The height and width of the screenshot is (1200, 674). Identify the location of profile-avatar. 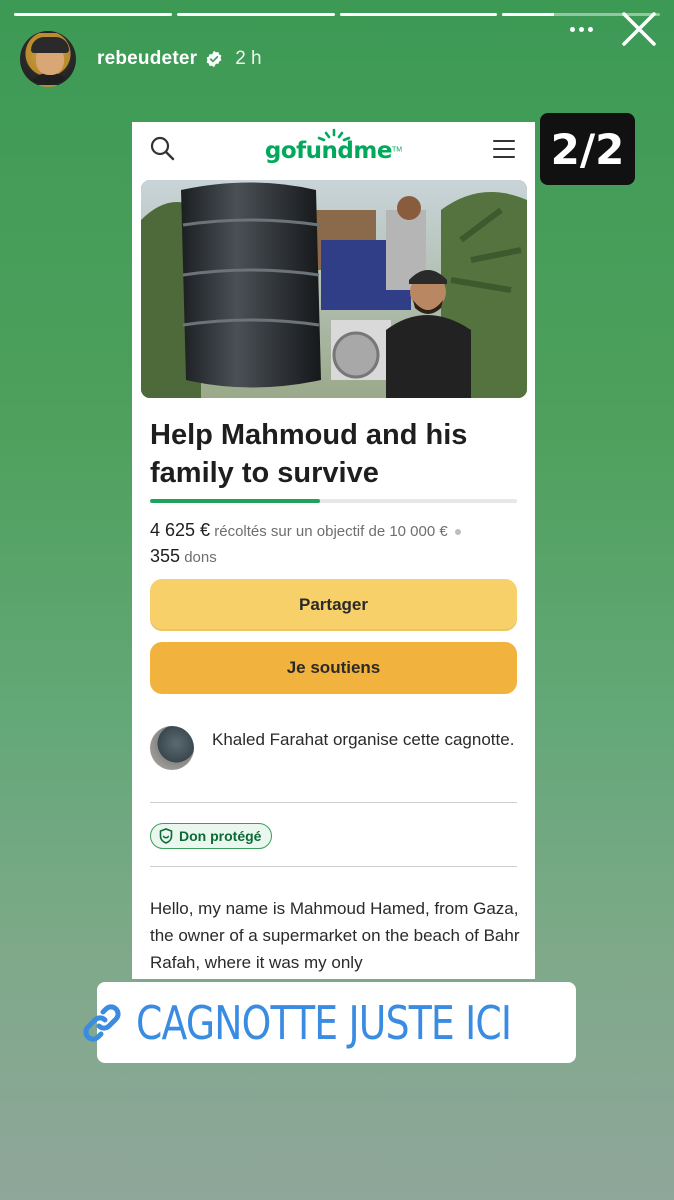
(48, 59).